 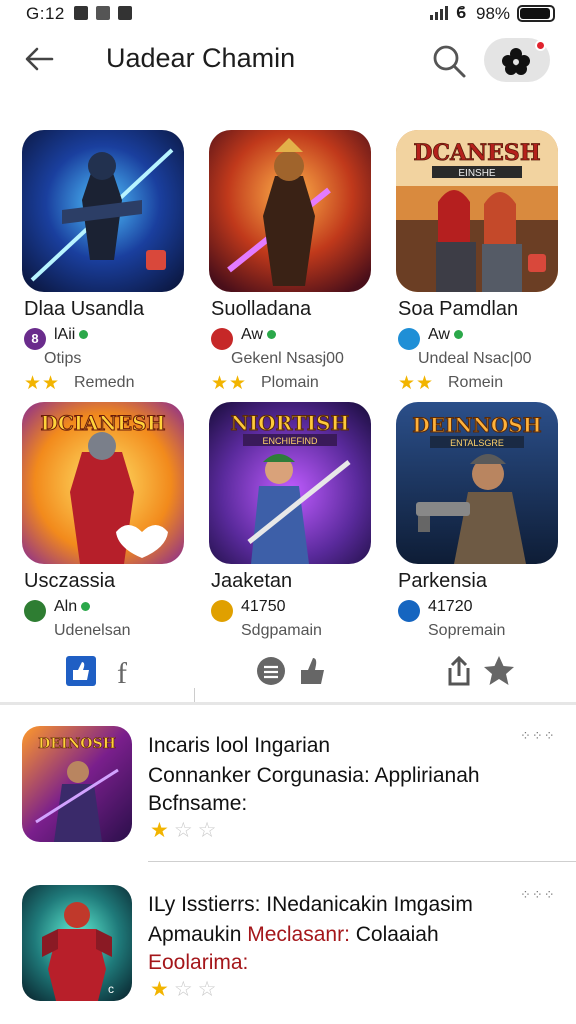 I want to click on svg-text: NIORTISH, so click(x=290, y=423).